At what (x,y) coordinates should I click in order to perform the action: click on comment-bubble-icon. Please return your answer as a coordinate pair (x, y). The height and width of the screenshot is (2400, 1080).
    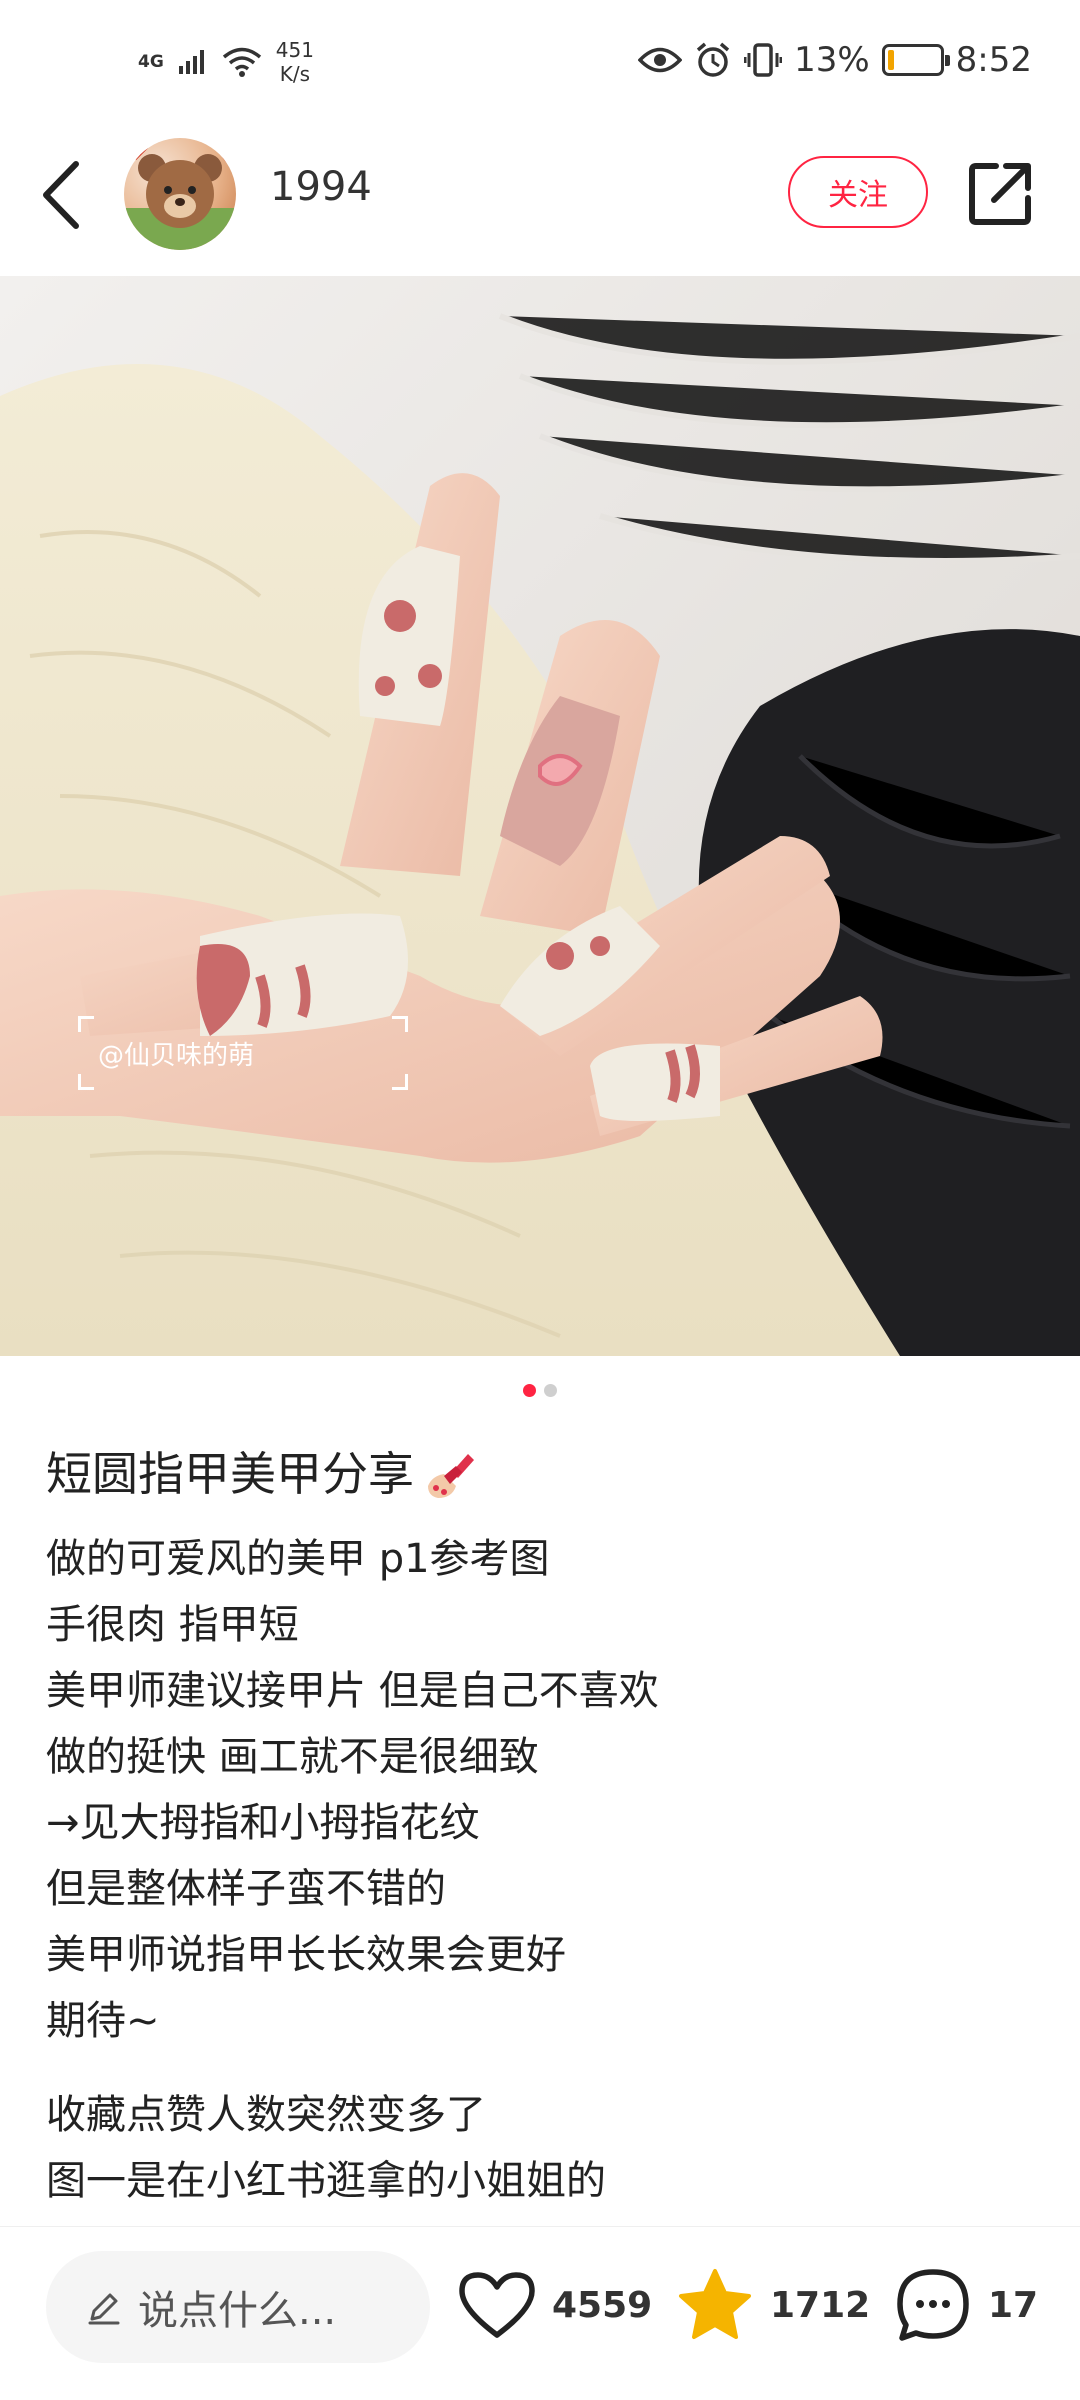
    Looking at the image, I should click on (933, 2305).